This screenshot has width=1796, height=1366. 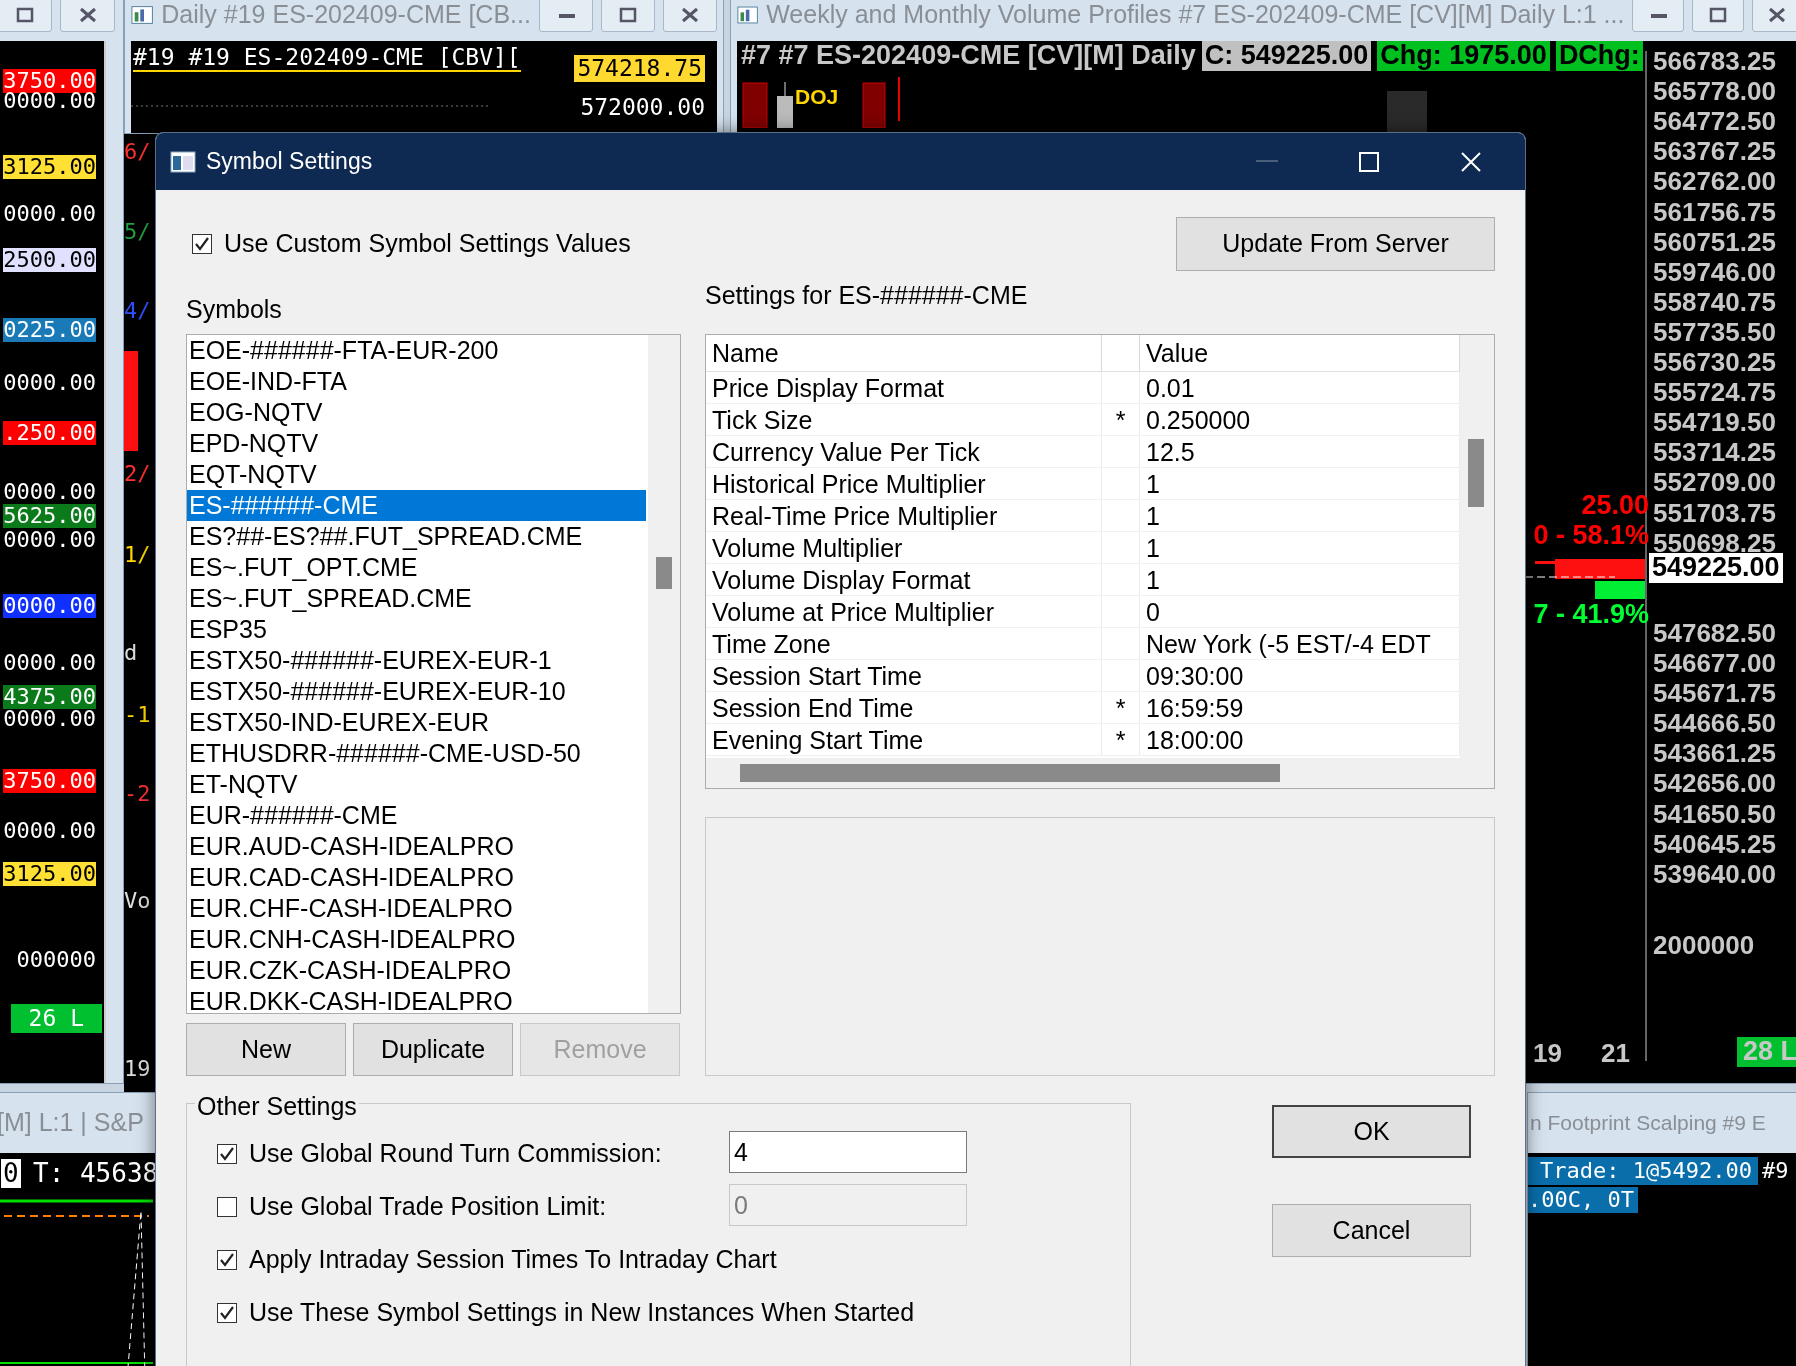 I want to click on list-item: EUR.CNH-CASH-IDEALPRO, so click(x=416, y=939).